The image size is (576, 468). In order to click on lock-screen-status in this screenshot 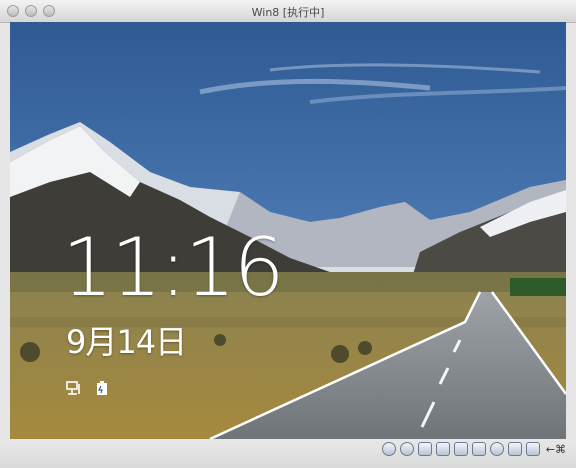, I will do `click(88, 388)`.